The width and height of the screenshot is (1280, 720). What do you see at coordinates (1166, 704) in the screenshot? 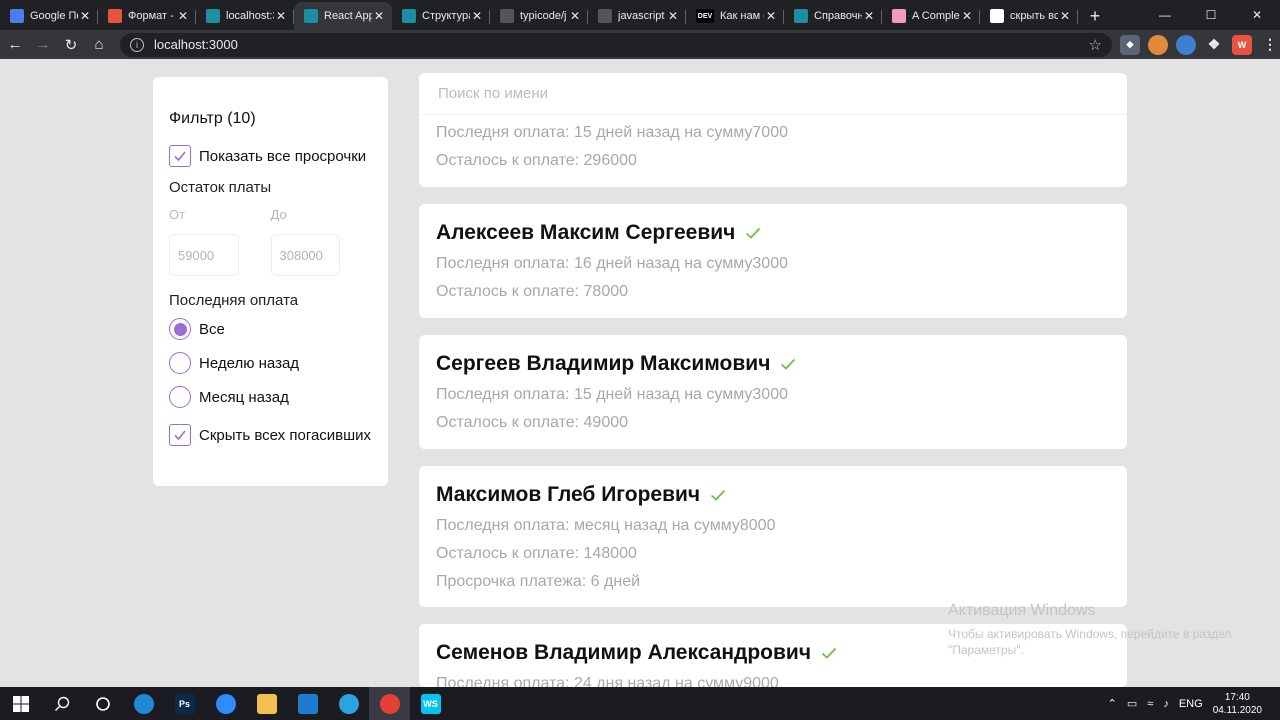
I see `volume-icon: ♪` at bounding box center [1166, 704].